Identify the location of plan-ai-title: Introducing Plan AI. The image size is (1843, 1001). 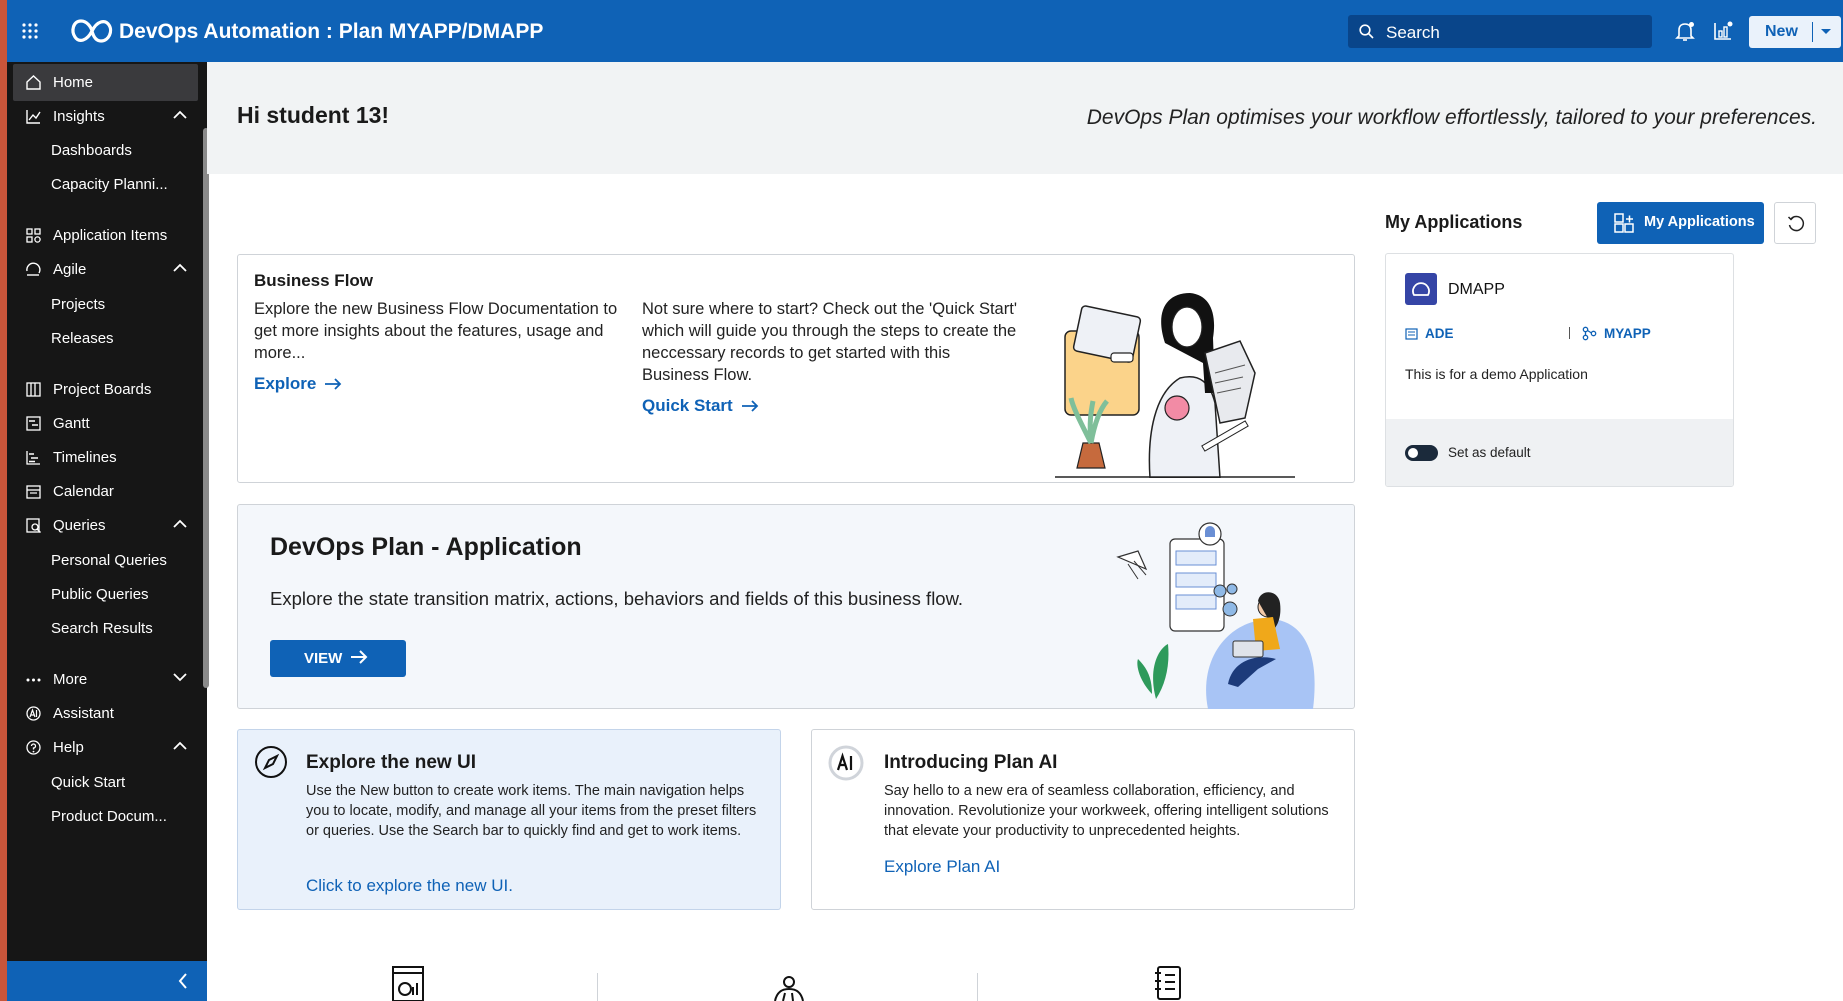
(971, 762).